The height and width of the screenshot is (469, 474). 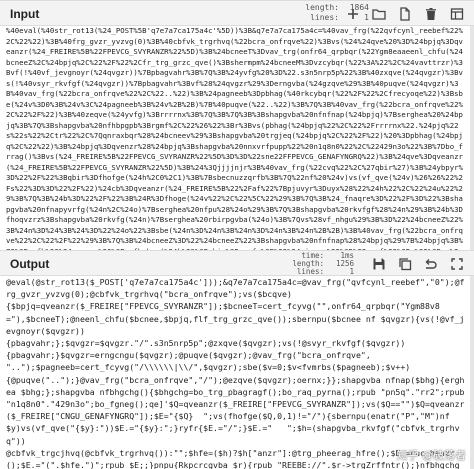 I want to click on input-scrollbar, so click(x=472, y=138).